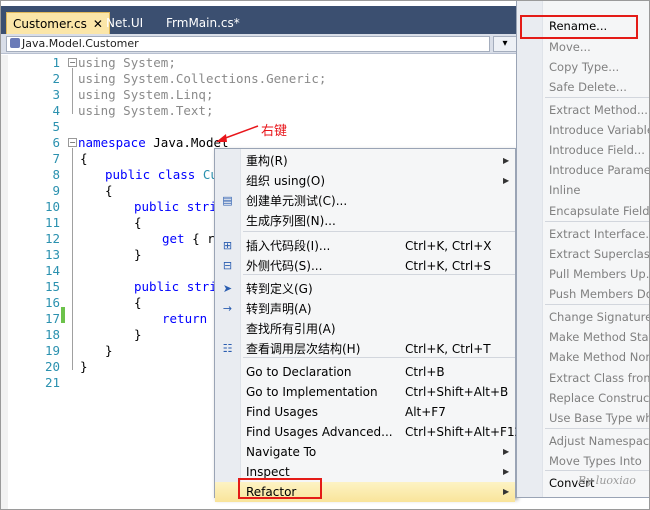  I want to click on rename-highlight-box, so click(579, 27).